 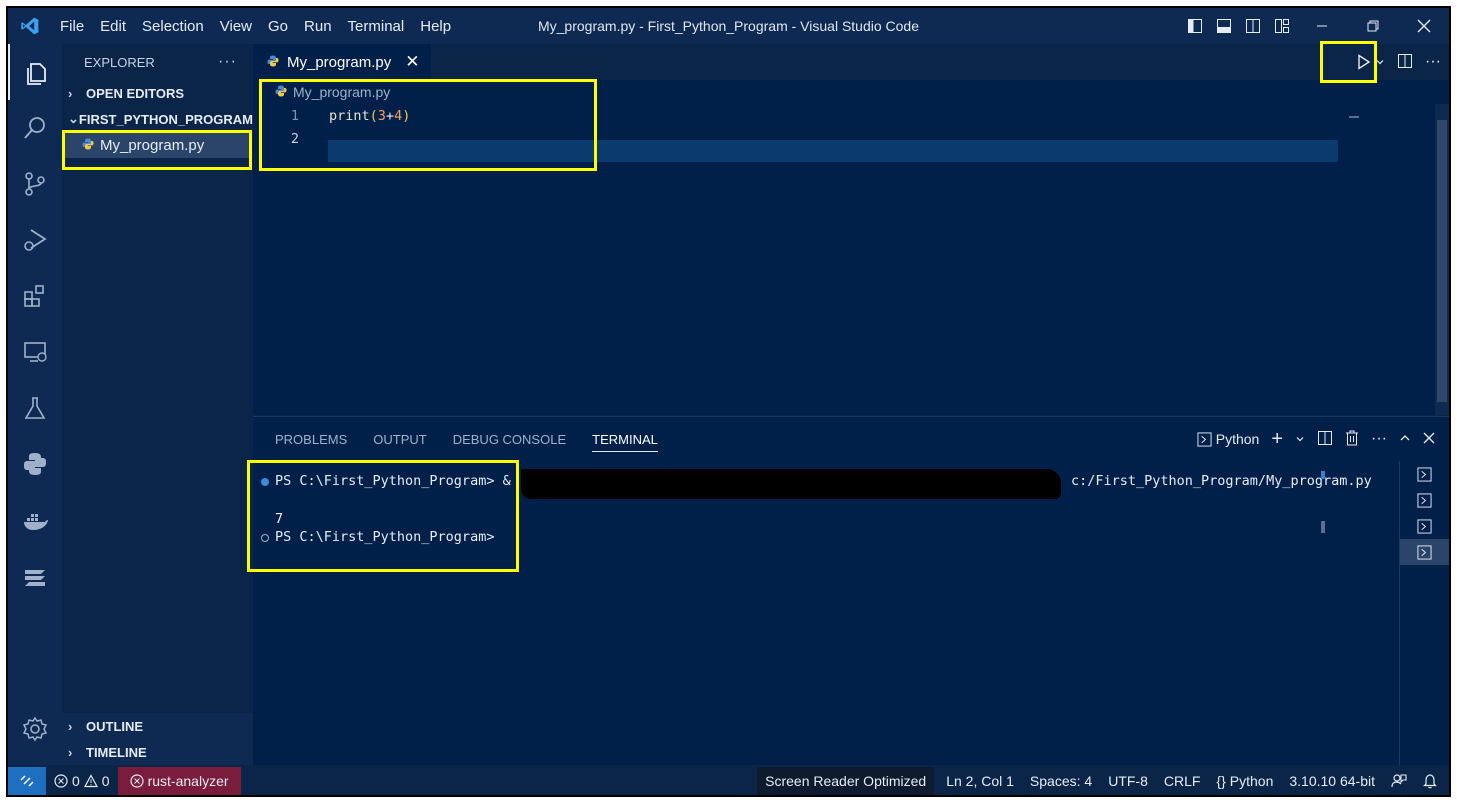 I want to click on minimize-icon, so click(x=1321, y=26).